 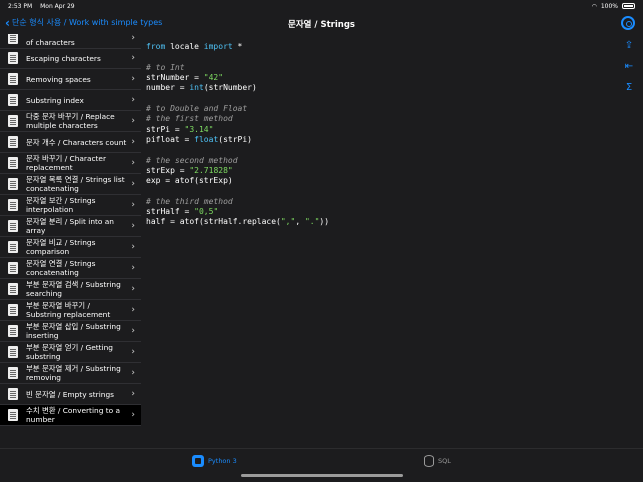 What do you see at coordinates (180, 129) in the screenshot?
I see `code-line: strPi = "3.14"` at bounding box center [180, 129].